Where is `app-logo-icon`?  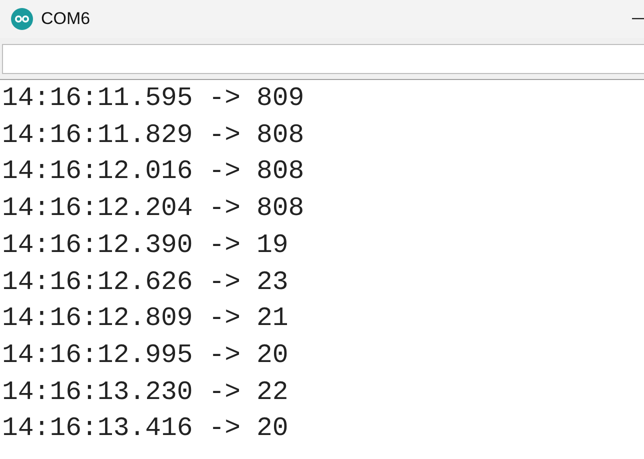 app-logo-icon is located at coordinates (22, 19).